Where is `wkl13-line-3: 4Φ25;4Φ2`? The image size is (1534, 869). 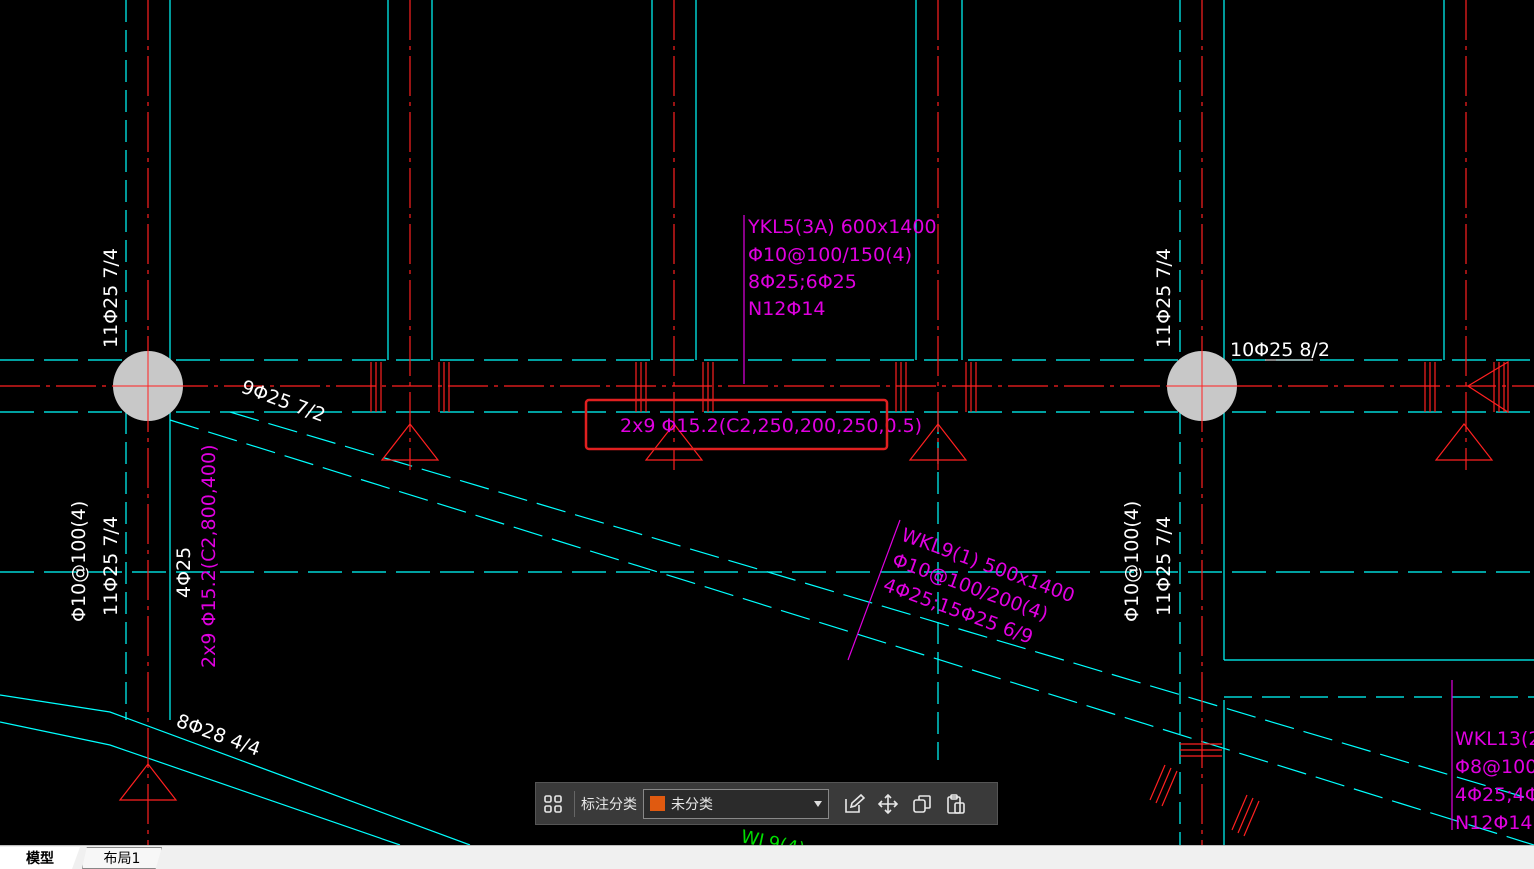 wkl13-line-3: 4Φ25;4Φ2 is located at coordinates (1494, 795).